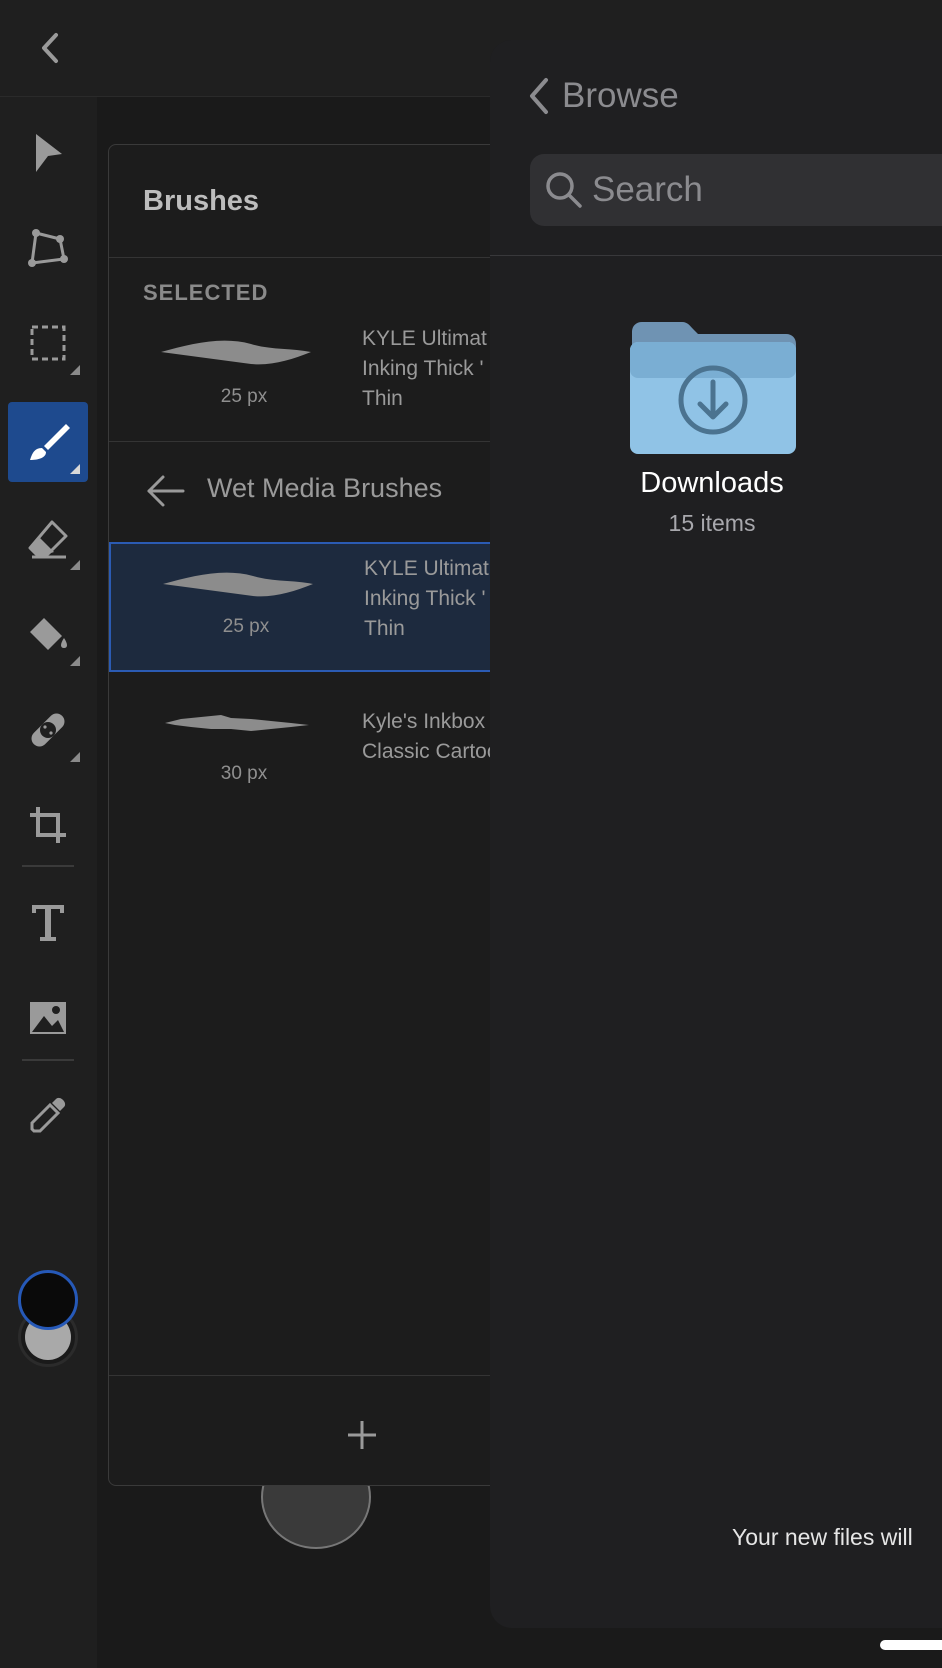 The height and width of the screenshot is (1668, 942). I want to click on brush-set-header: Wet Media Brushes, so click(308, 491).